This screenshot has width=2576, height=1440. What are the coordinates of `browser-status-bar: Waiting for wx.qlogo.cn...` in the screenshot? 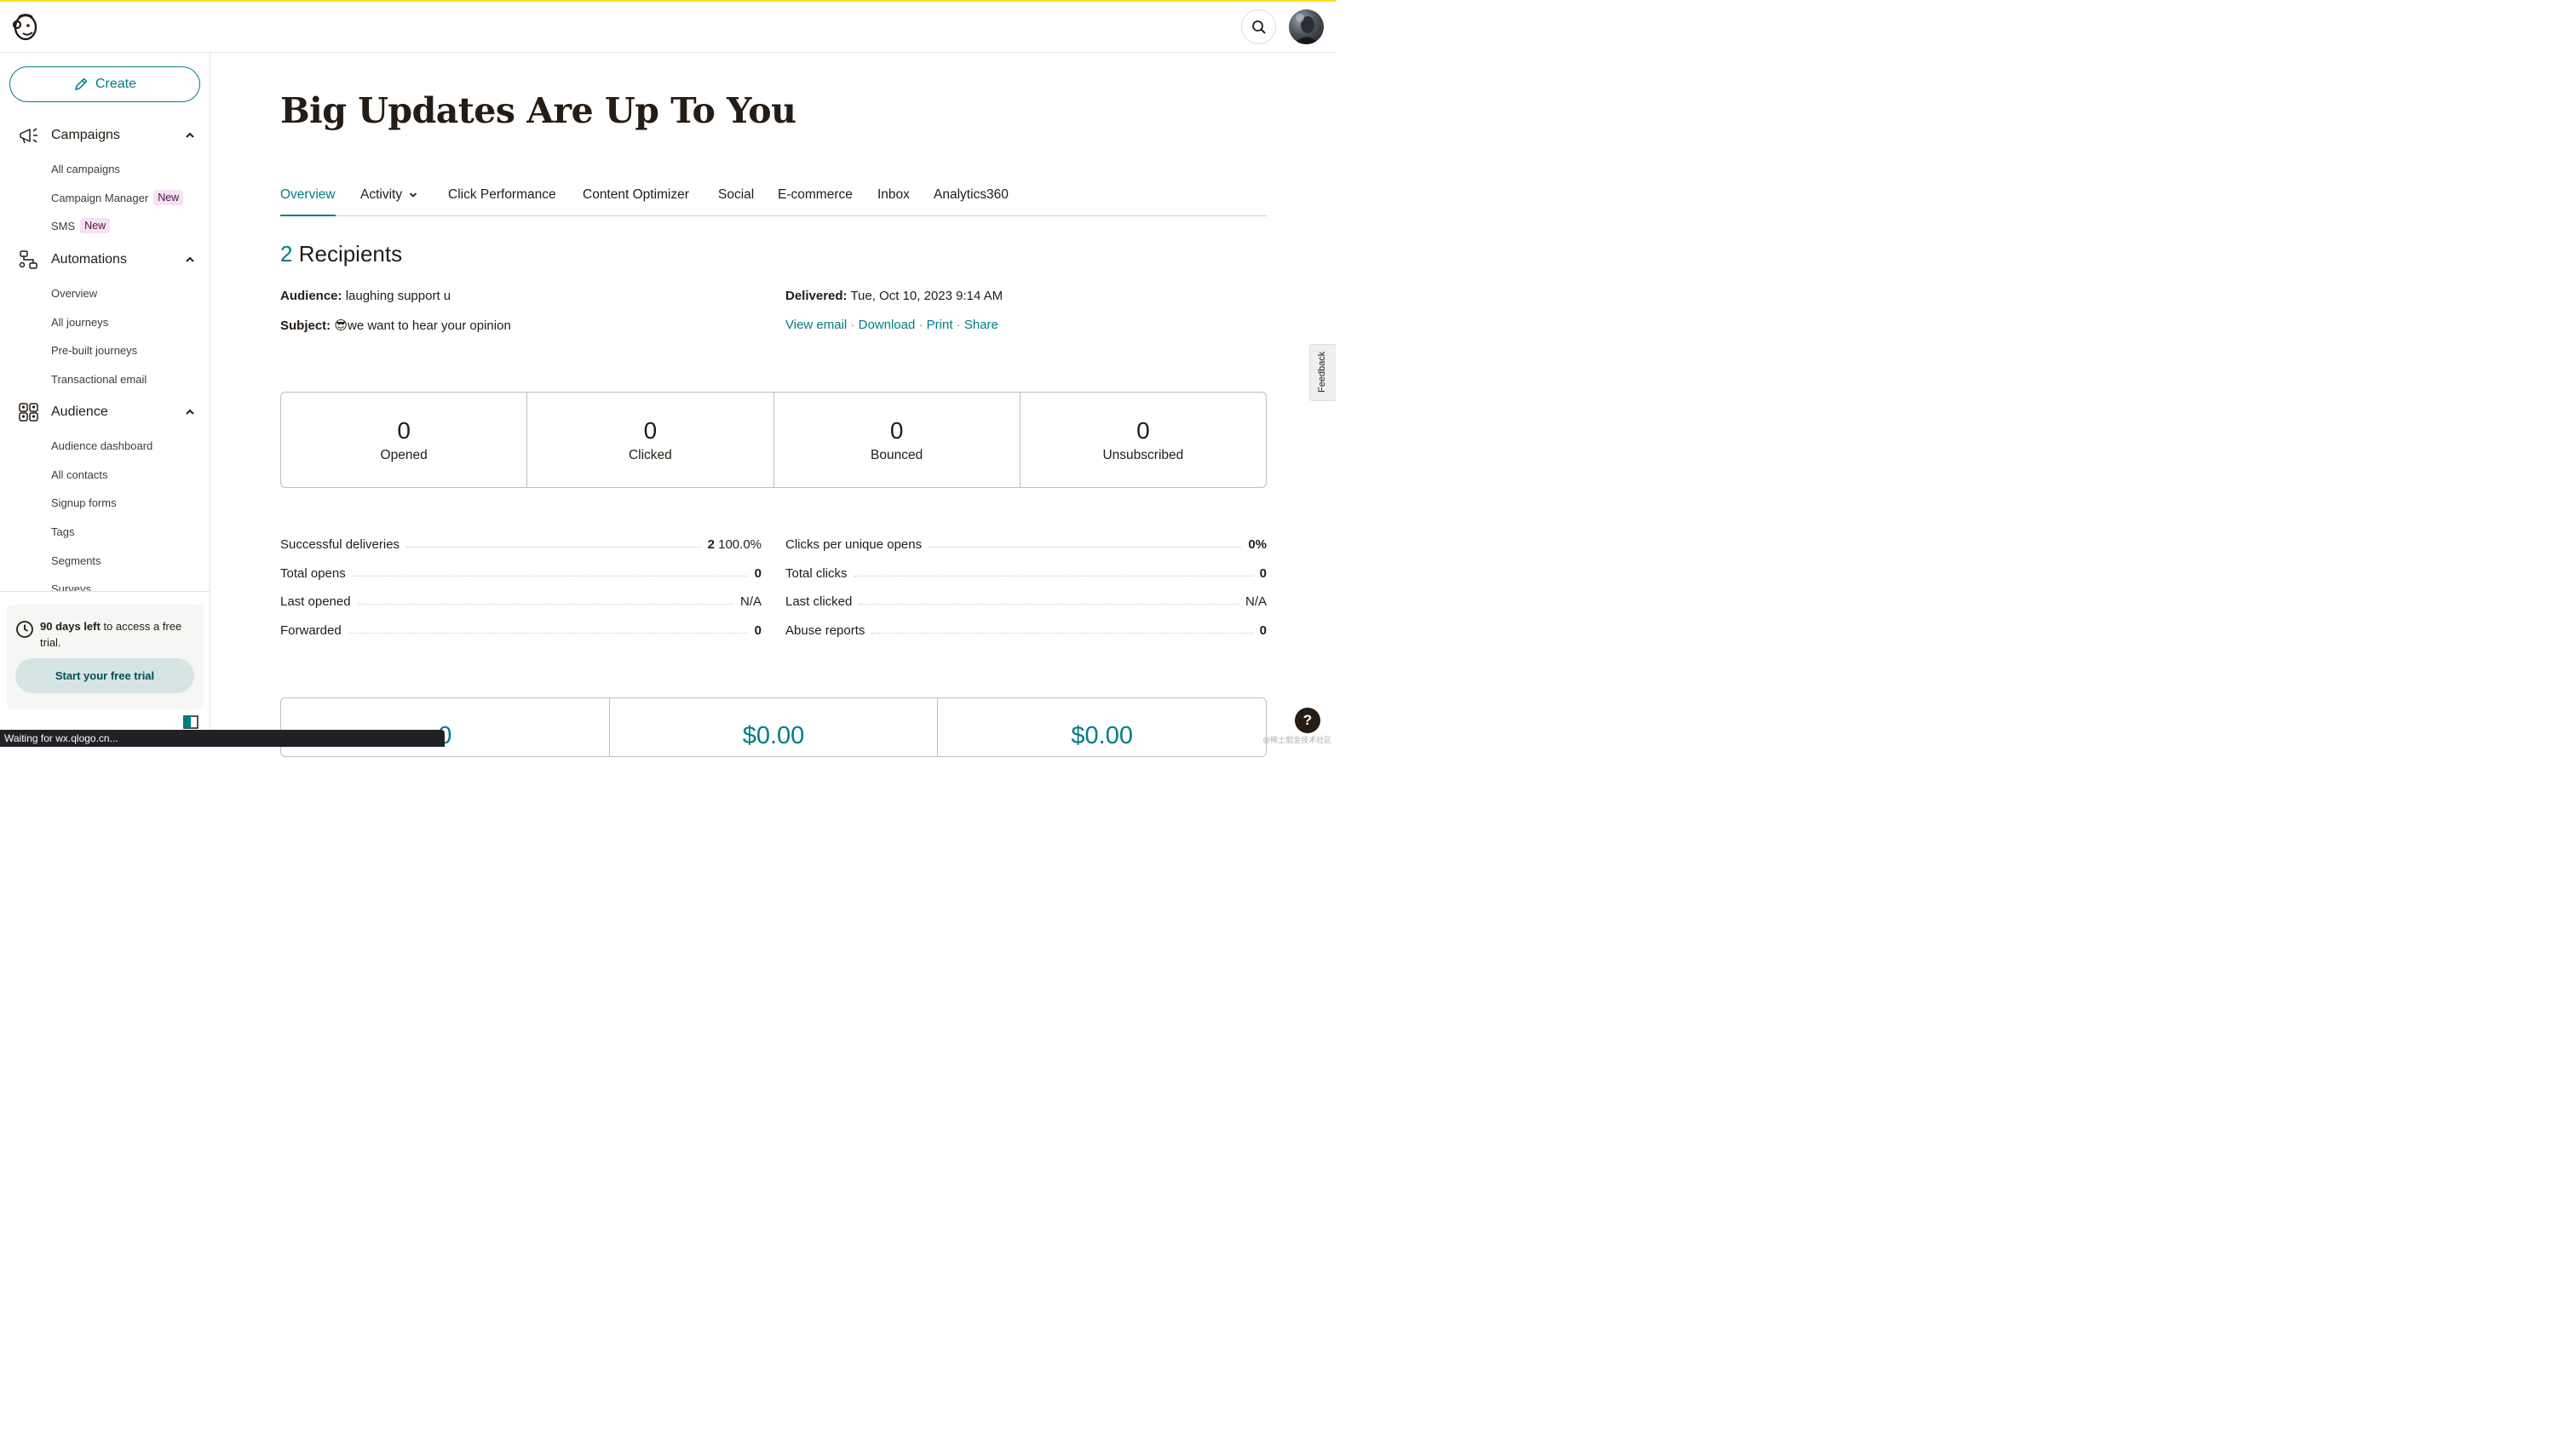 It's located at (223, 738).